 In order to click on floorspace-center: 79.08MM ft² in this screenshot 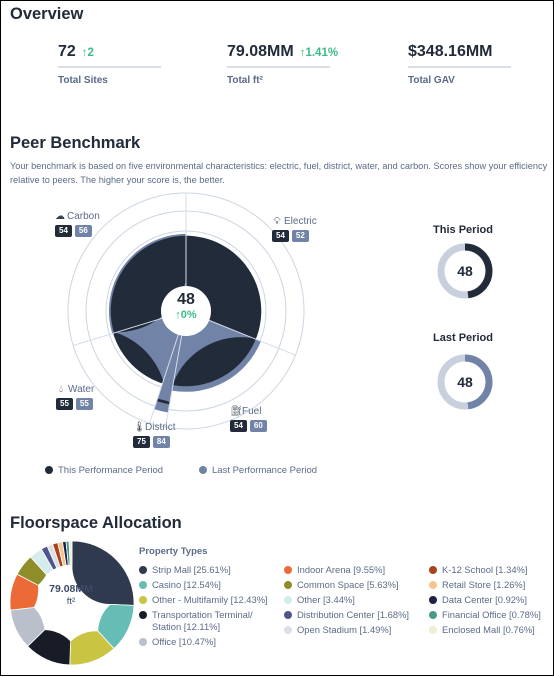, I will do `click(71, 595)`.